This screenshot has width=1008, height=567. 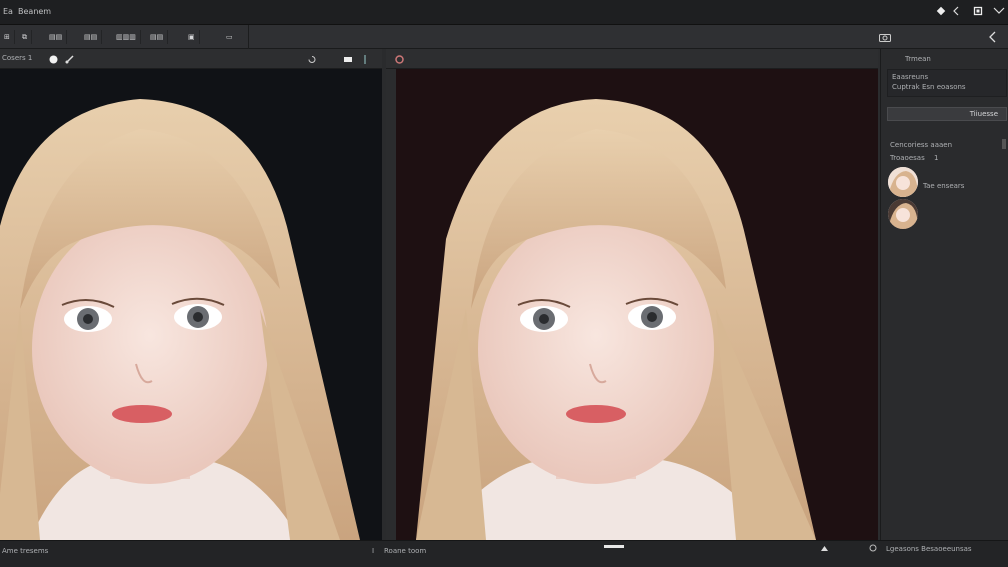 What do you see at coordinates (873, 548) in the screenshot?
I see `settings-icon` at bounding box center [873, 548].